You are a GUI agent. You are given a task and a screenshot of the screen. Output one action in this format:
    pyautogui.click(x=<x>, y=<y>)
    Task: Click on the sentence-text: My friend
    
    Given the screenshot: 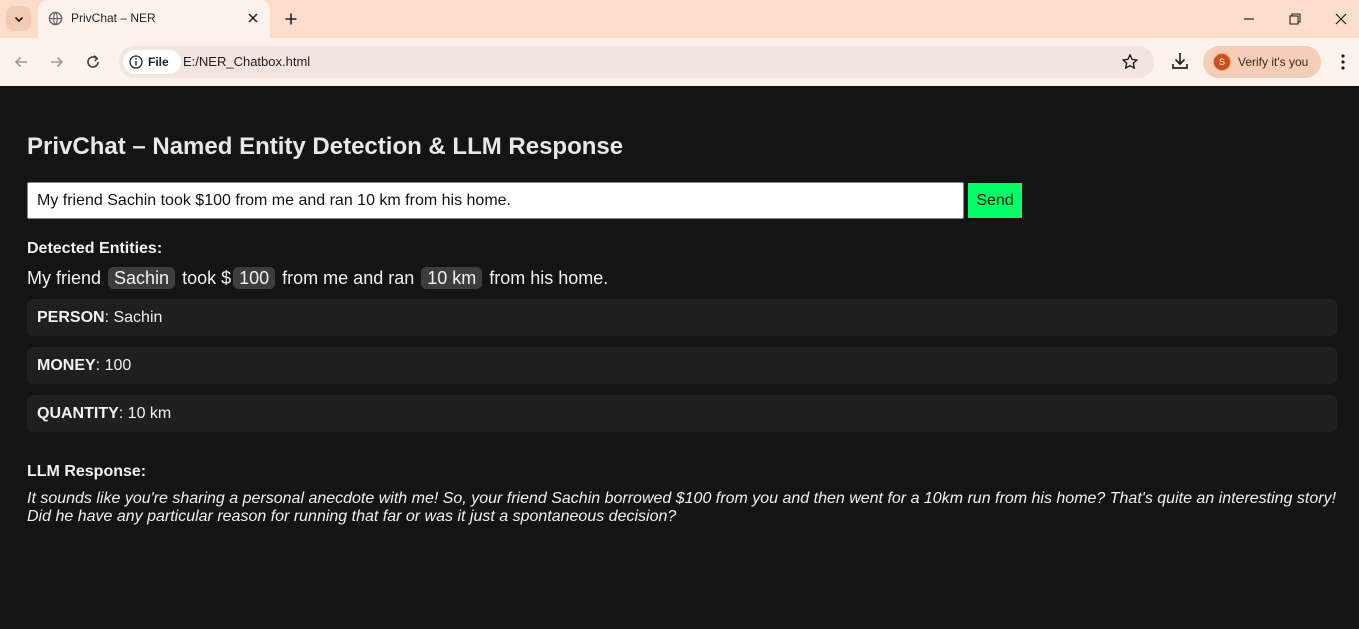 What is the action you would take?
    pyautogui.click(x=67, y=278)
    